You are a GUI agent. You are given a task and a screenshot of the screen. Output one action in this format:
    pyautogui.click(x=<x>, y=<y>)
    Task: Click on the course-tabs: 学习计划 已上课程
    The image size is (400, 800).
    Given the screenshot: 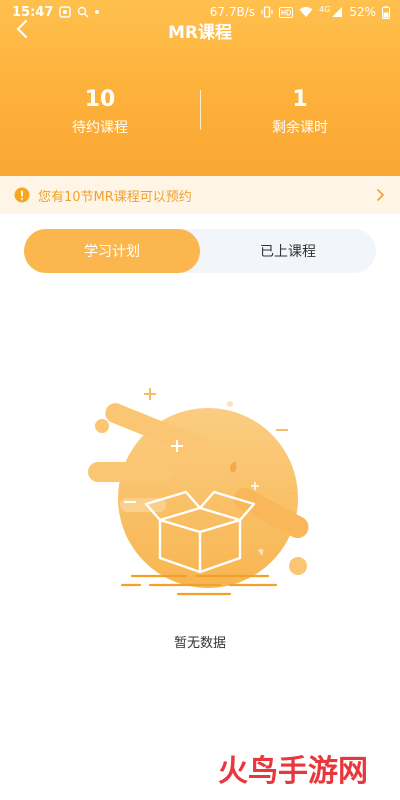 What is the action you would take?
    pyautogui.click(x=200, y=251)
    